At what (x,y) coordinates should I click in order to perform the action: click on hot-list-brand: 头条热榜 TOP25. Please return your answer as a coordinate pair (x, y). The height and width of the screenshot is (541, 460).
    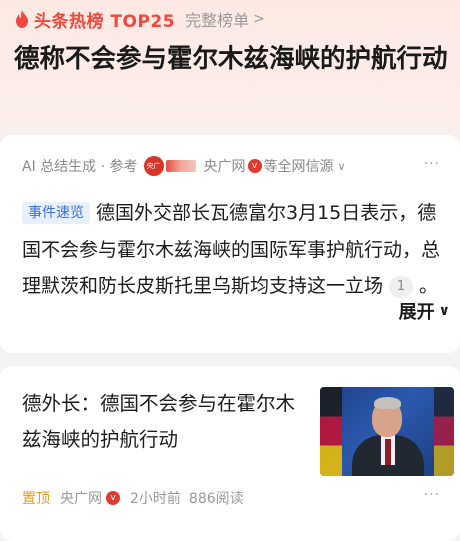
    Looking at the image, I should click on (105, 21).